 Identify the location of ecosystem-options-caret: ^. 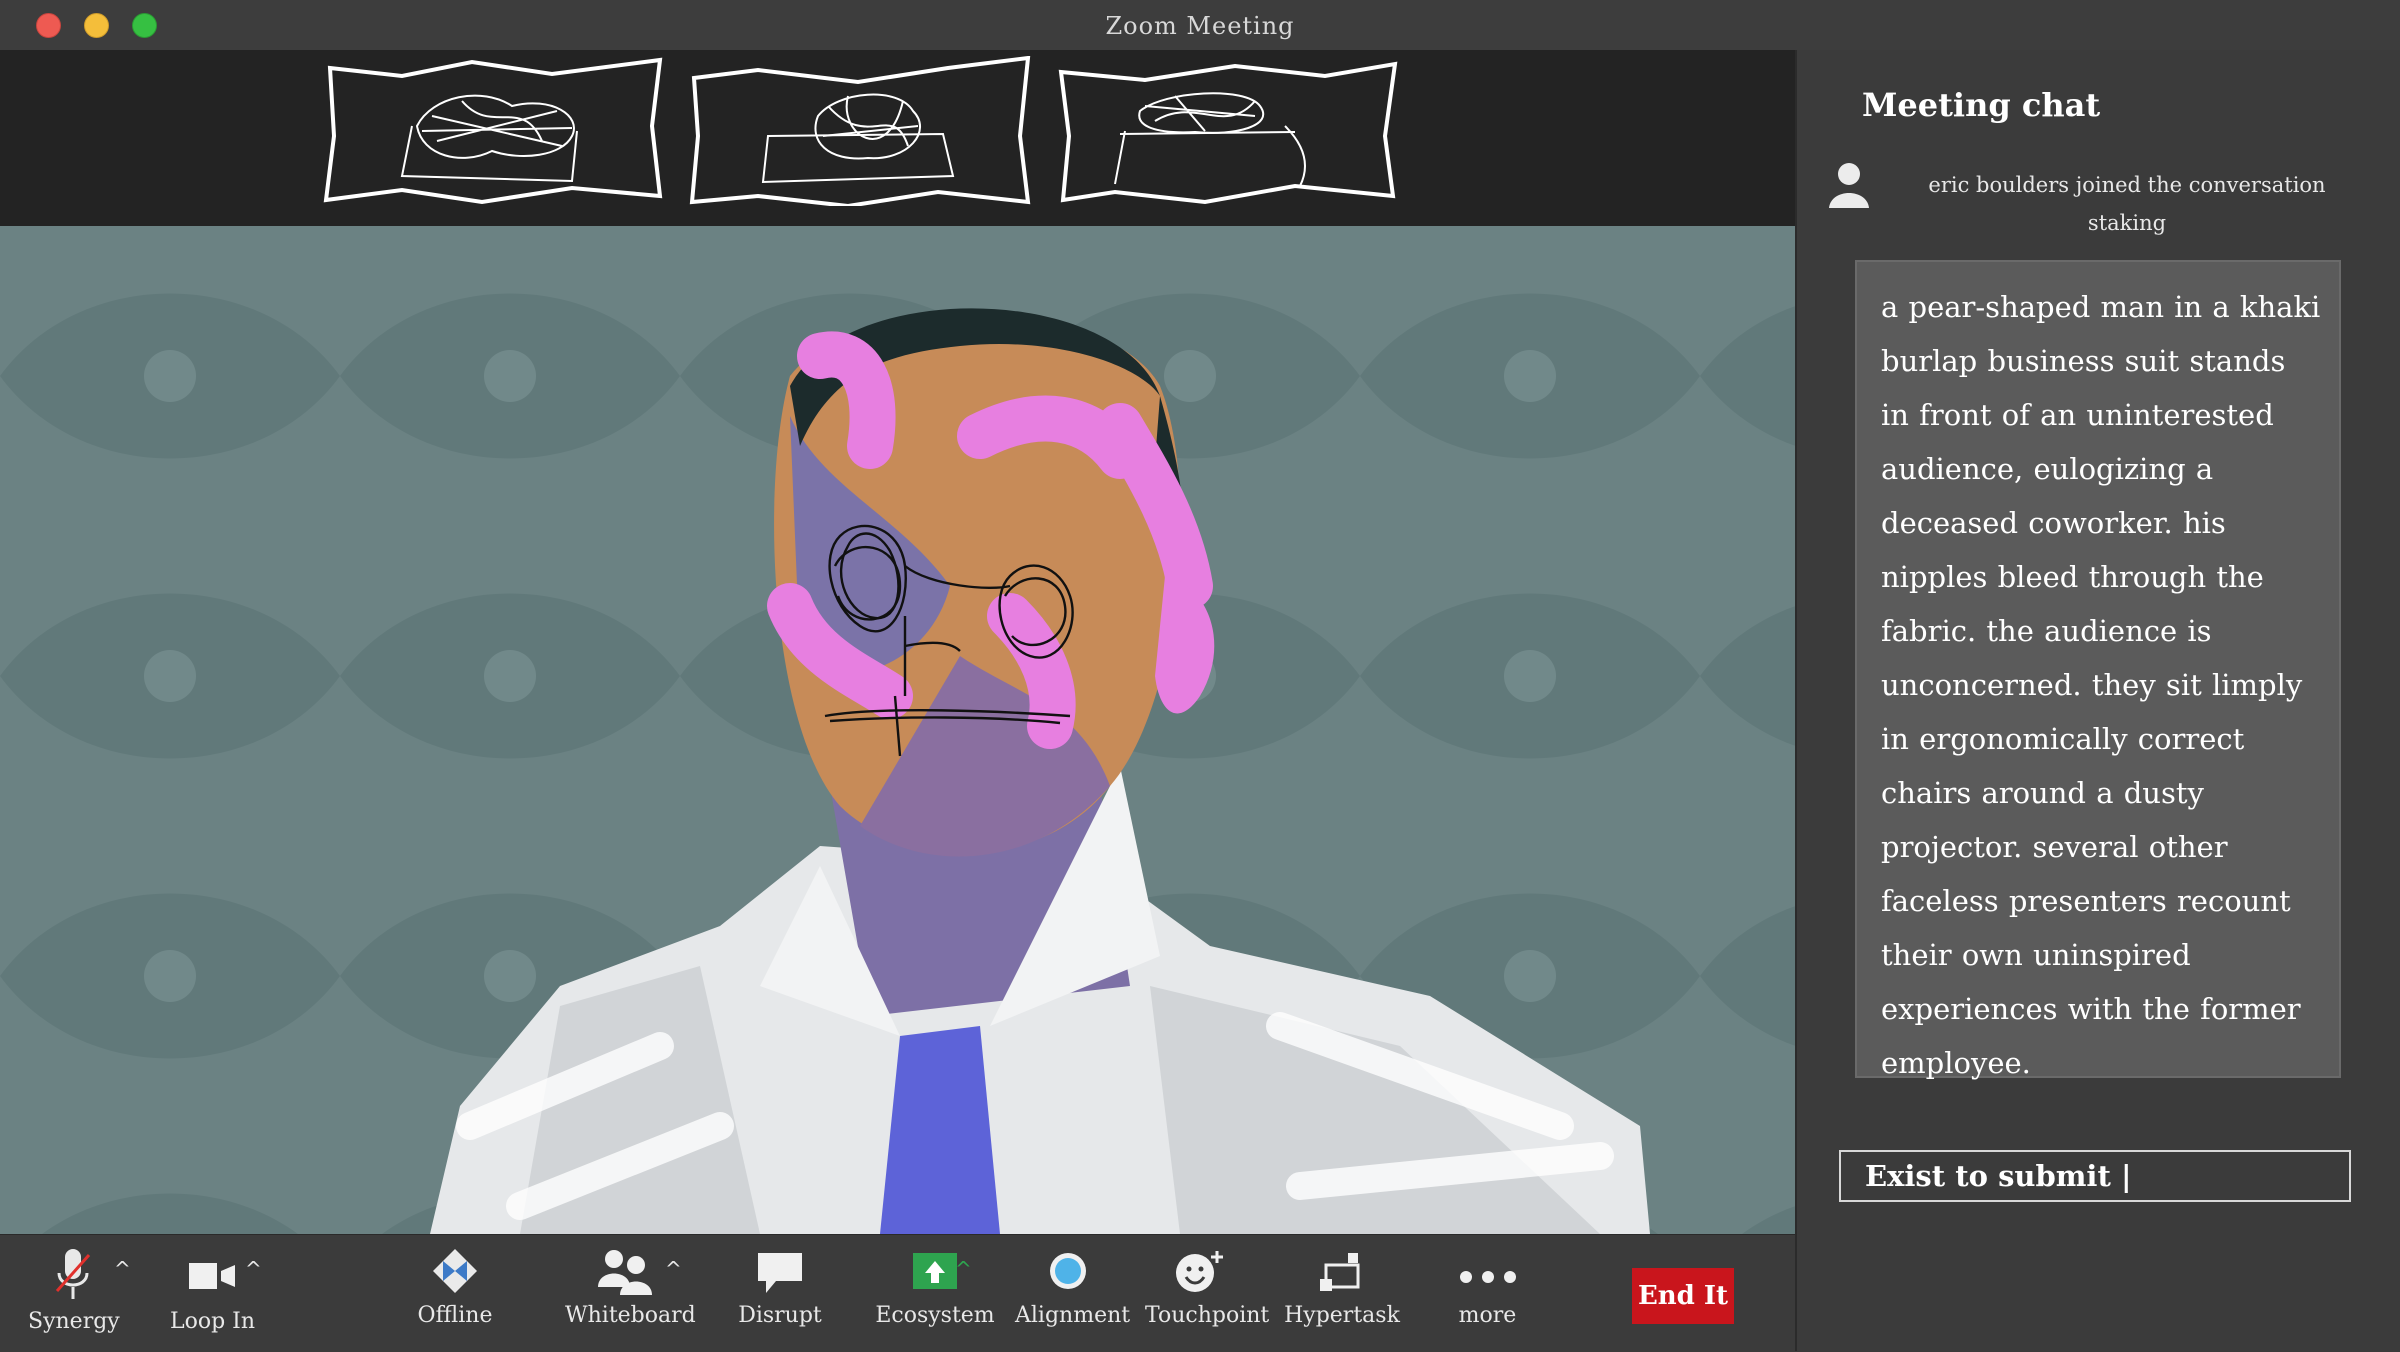
(963, 1269).